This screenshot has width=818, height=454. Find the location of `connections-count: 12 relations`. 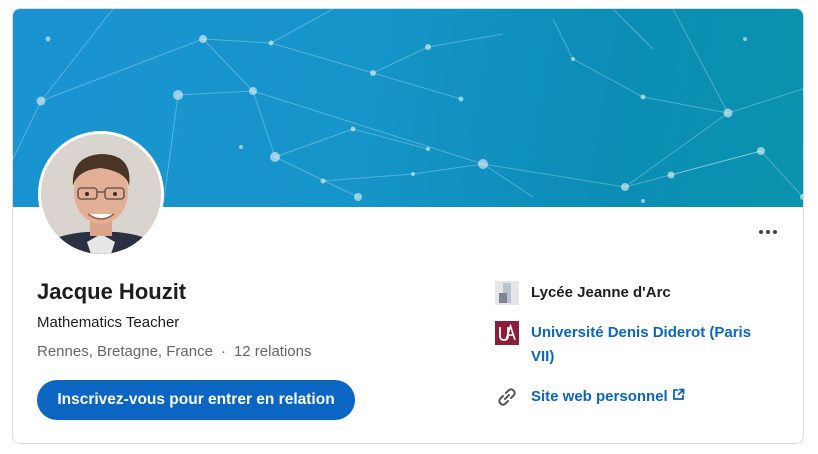

connections-count: 12 relations is located at coordinates (272, 351).